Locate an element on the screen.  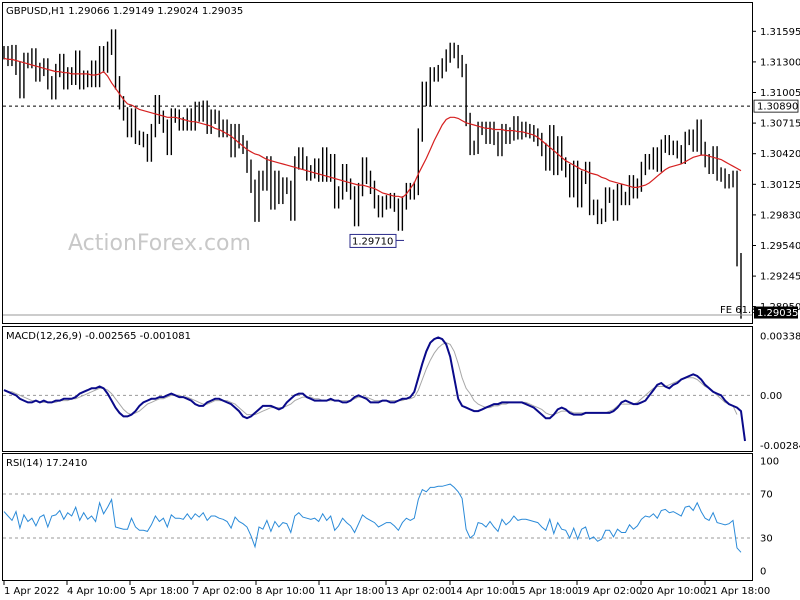
macd-tick-label: 0.003386 is located at coordinates (780, 336).